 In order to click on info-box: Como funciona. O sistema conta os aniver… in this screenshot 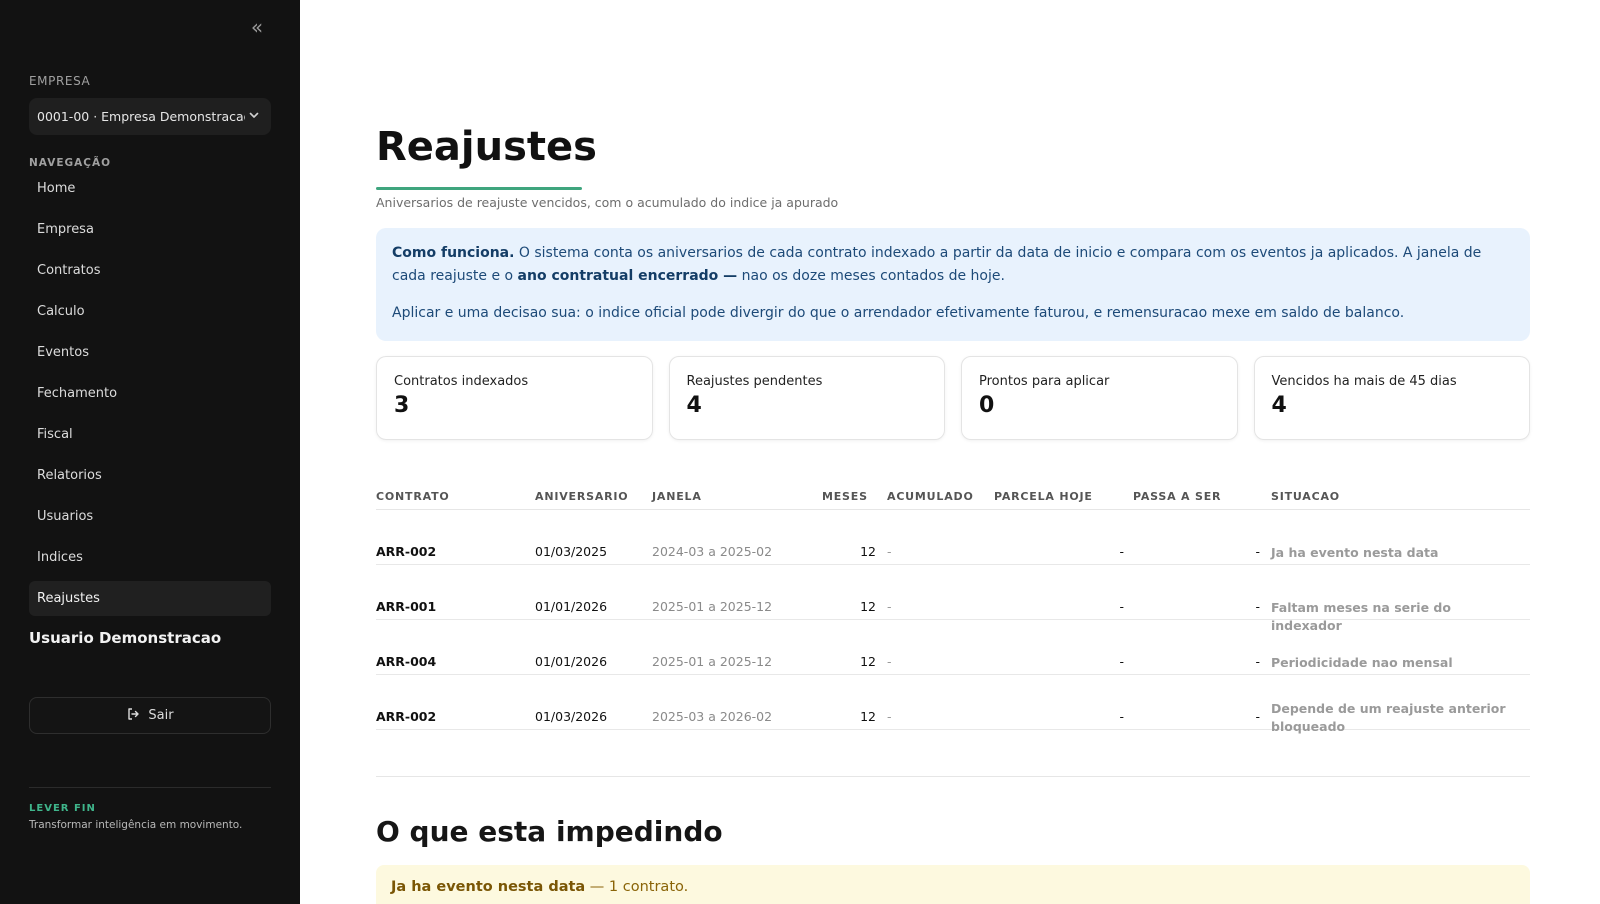, I will do `click(953, 284)`.